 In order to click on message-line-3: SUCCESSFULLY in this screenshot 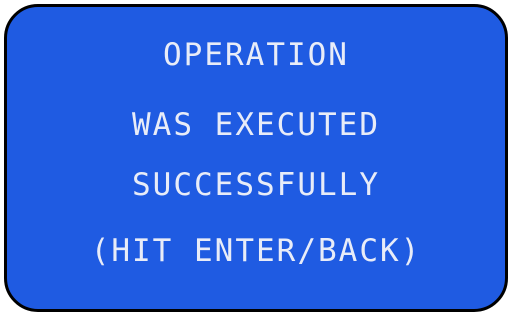, I will do `click(256, 185)`.